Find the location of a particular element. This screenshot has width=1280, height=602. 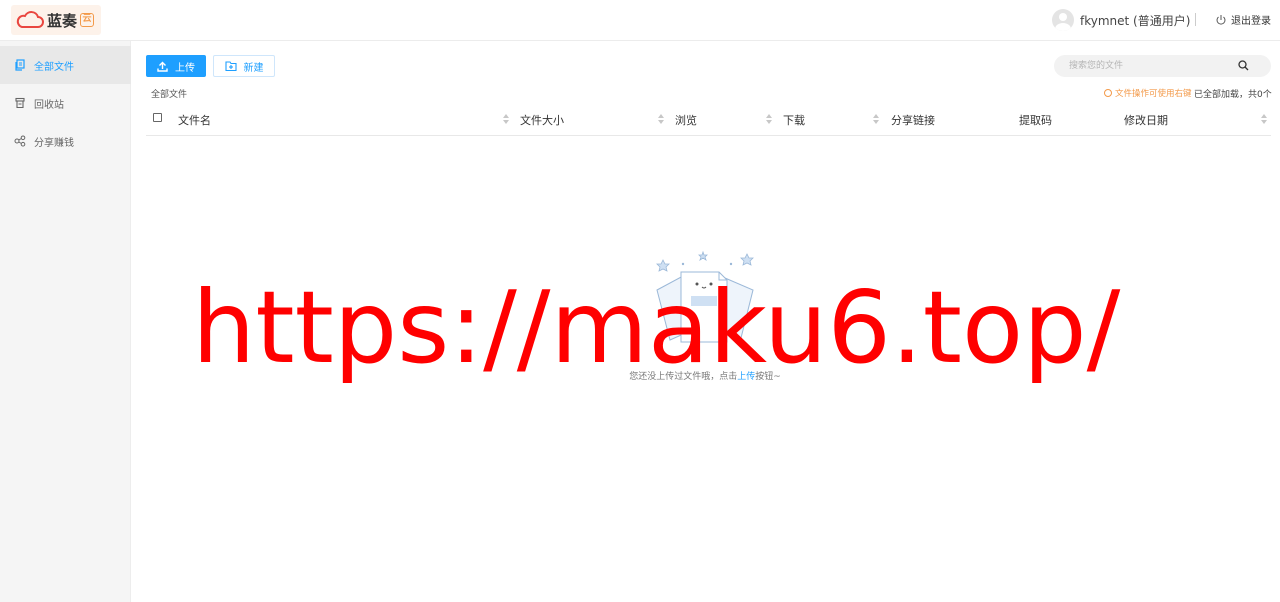

lanzou-logo: 蓝奏 云 is located at coordinates (56, 20).